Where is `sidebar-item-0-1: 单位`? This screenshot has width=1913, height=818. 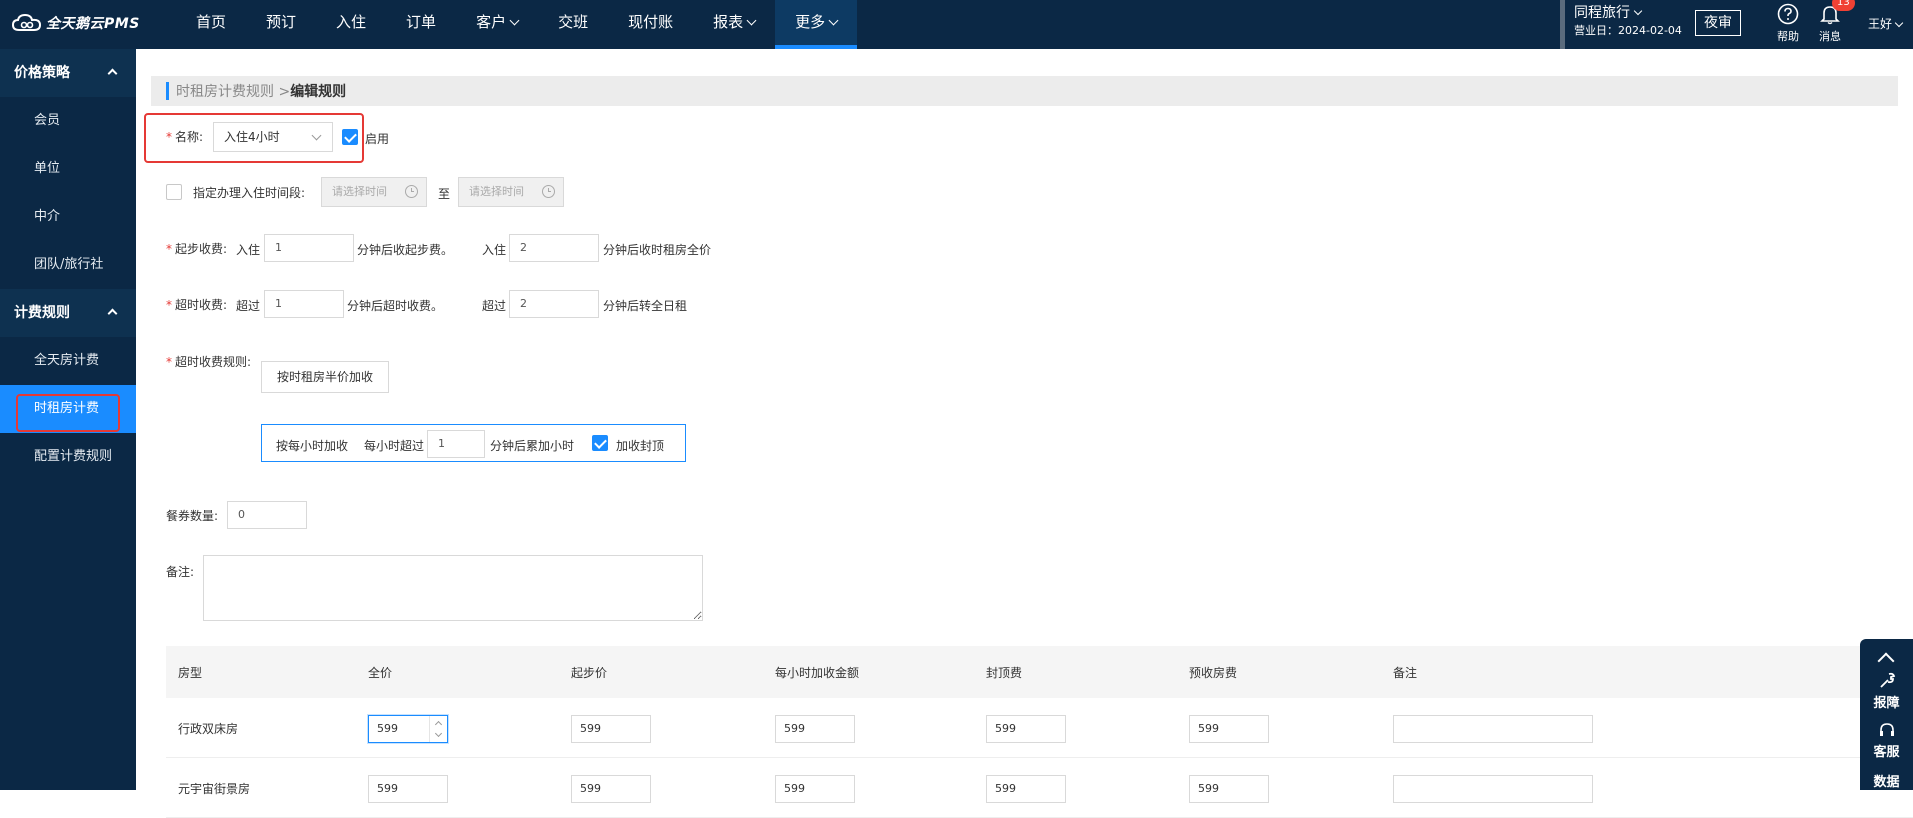 sidebar-item-0-1: 单位 is located at coordinates (68, 169).